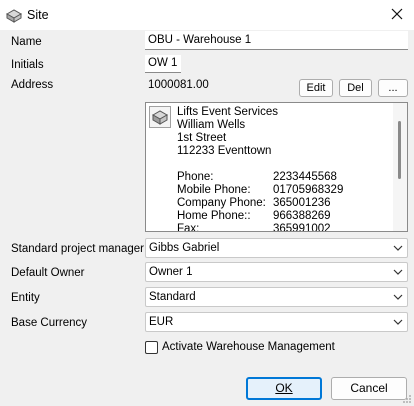 Image resolution: width=414 pixels, height=406 pixels. What do you see at coordinates (276, 297) in the screenshot?
I see `entity-select: Standard` at bounding box center [276, 297].